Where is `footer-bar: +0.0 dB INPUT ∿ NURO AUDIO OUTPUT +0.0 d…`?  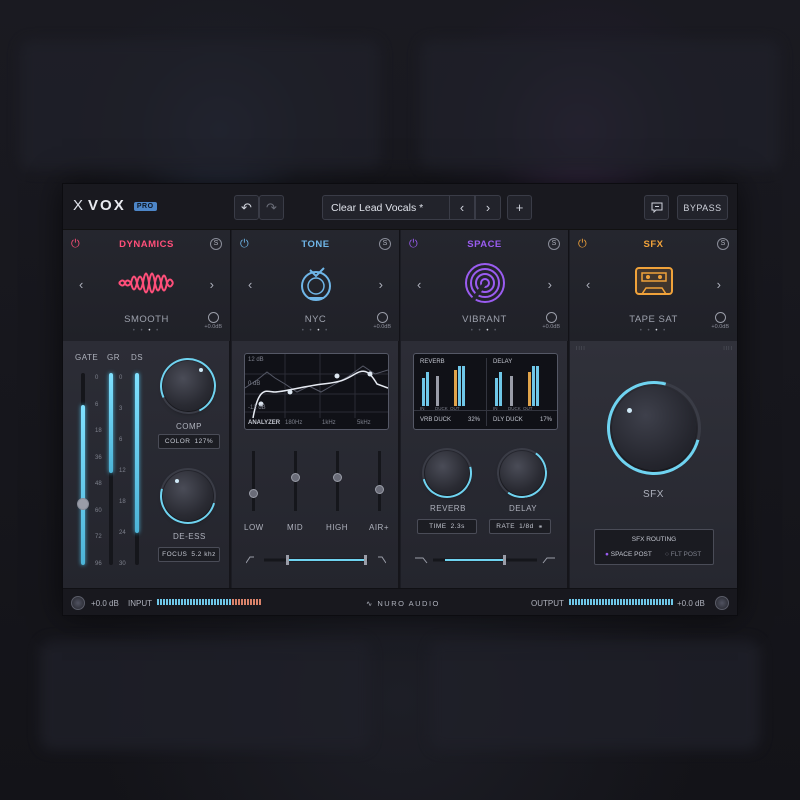
footer-bar: +0.0 dB INPUT ∿ NURO AUDIO OUTPUT +0.0 d… is located at coordinates (400, 601).